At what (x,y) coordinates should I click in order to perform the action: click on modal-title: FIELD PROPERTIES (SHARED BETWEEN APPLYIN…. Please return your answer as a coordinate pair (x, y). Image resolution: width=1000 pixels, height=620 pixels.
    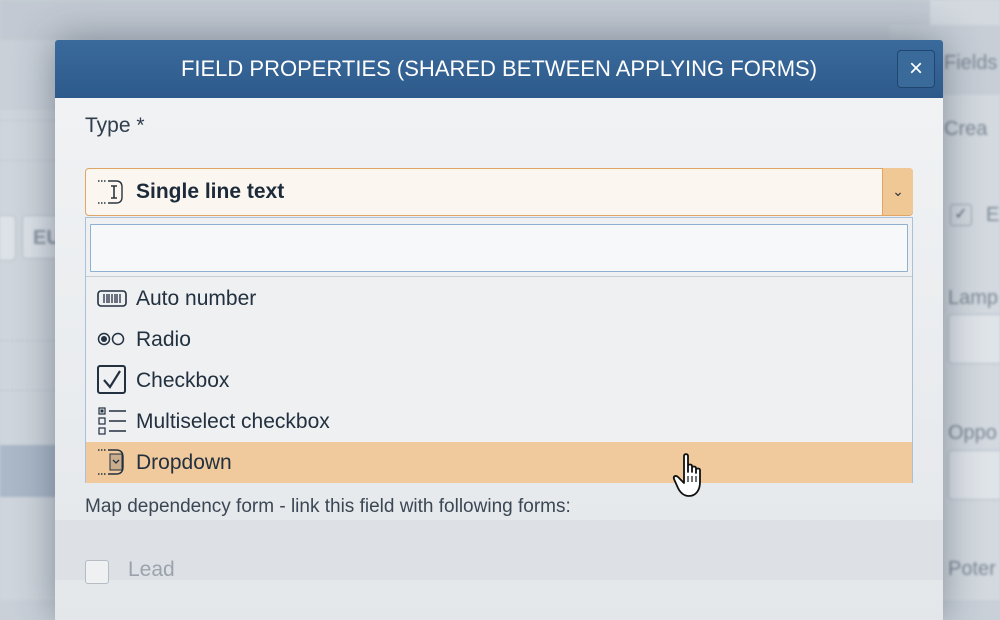
    Looking at the image, I should click on (499, 68).